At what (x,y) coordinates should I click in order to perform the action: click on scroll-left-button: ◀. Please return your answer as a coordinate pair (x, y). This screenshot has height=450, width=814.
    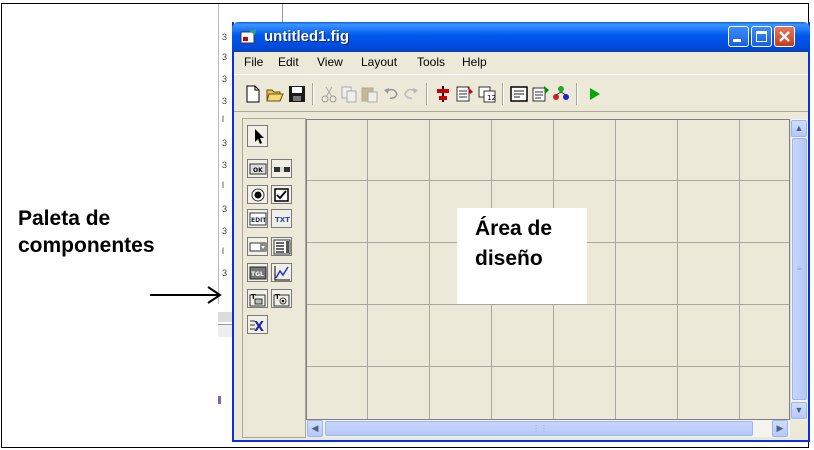
    Looking at the image, I should click on (315, 428).